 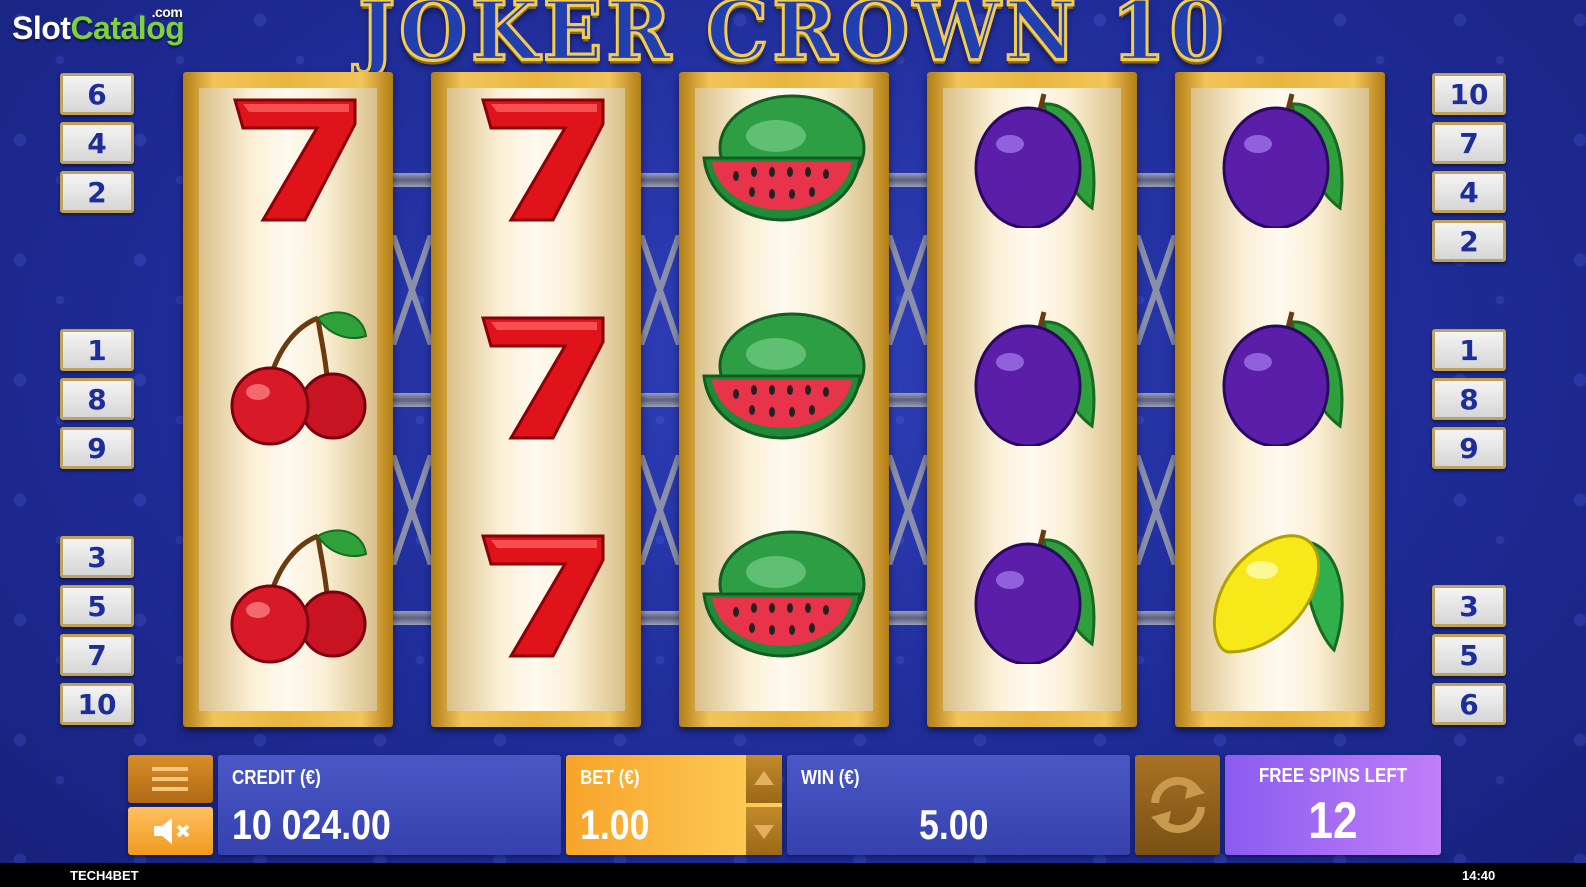 I want to click on provider-name: TECH4BET, so click(x=104, y=875).